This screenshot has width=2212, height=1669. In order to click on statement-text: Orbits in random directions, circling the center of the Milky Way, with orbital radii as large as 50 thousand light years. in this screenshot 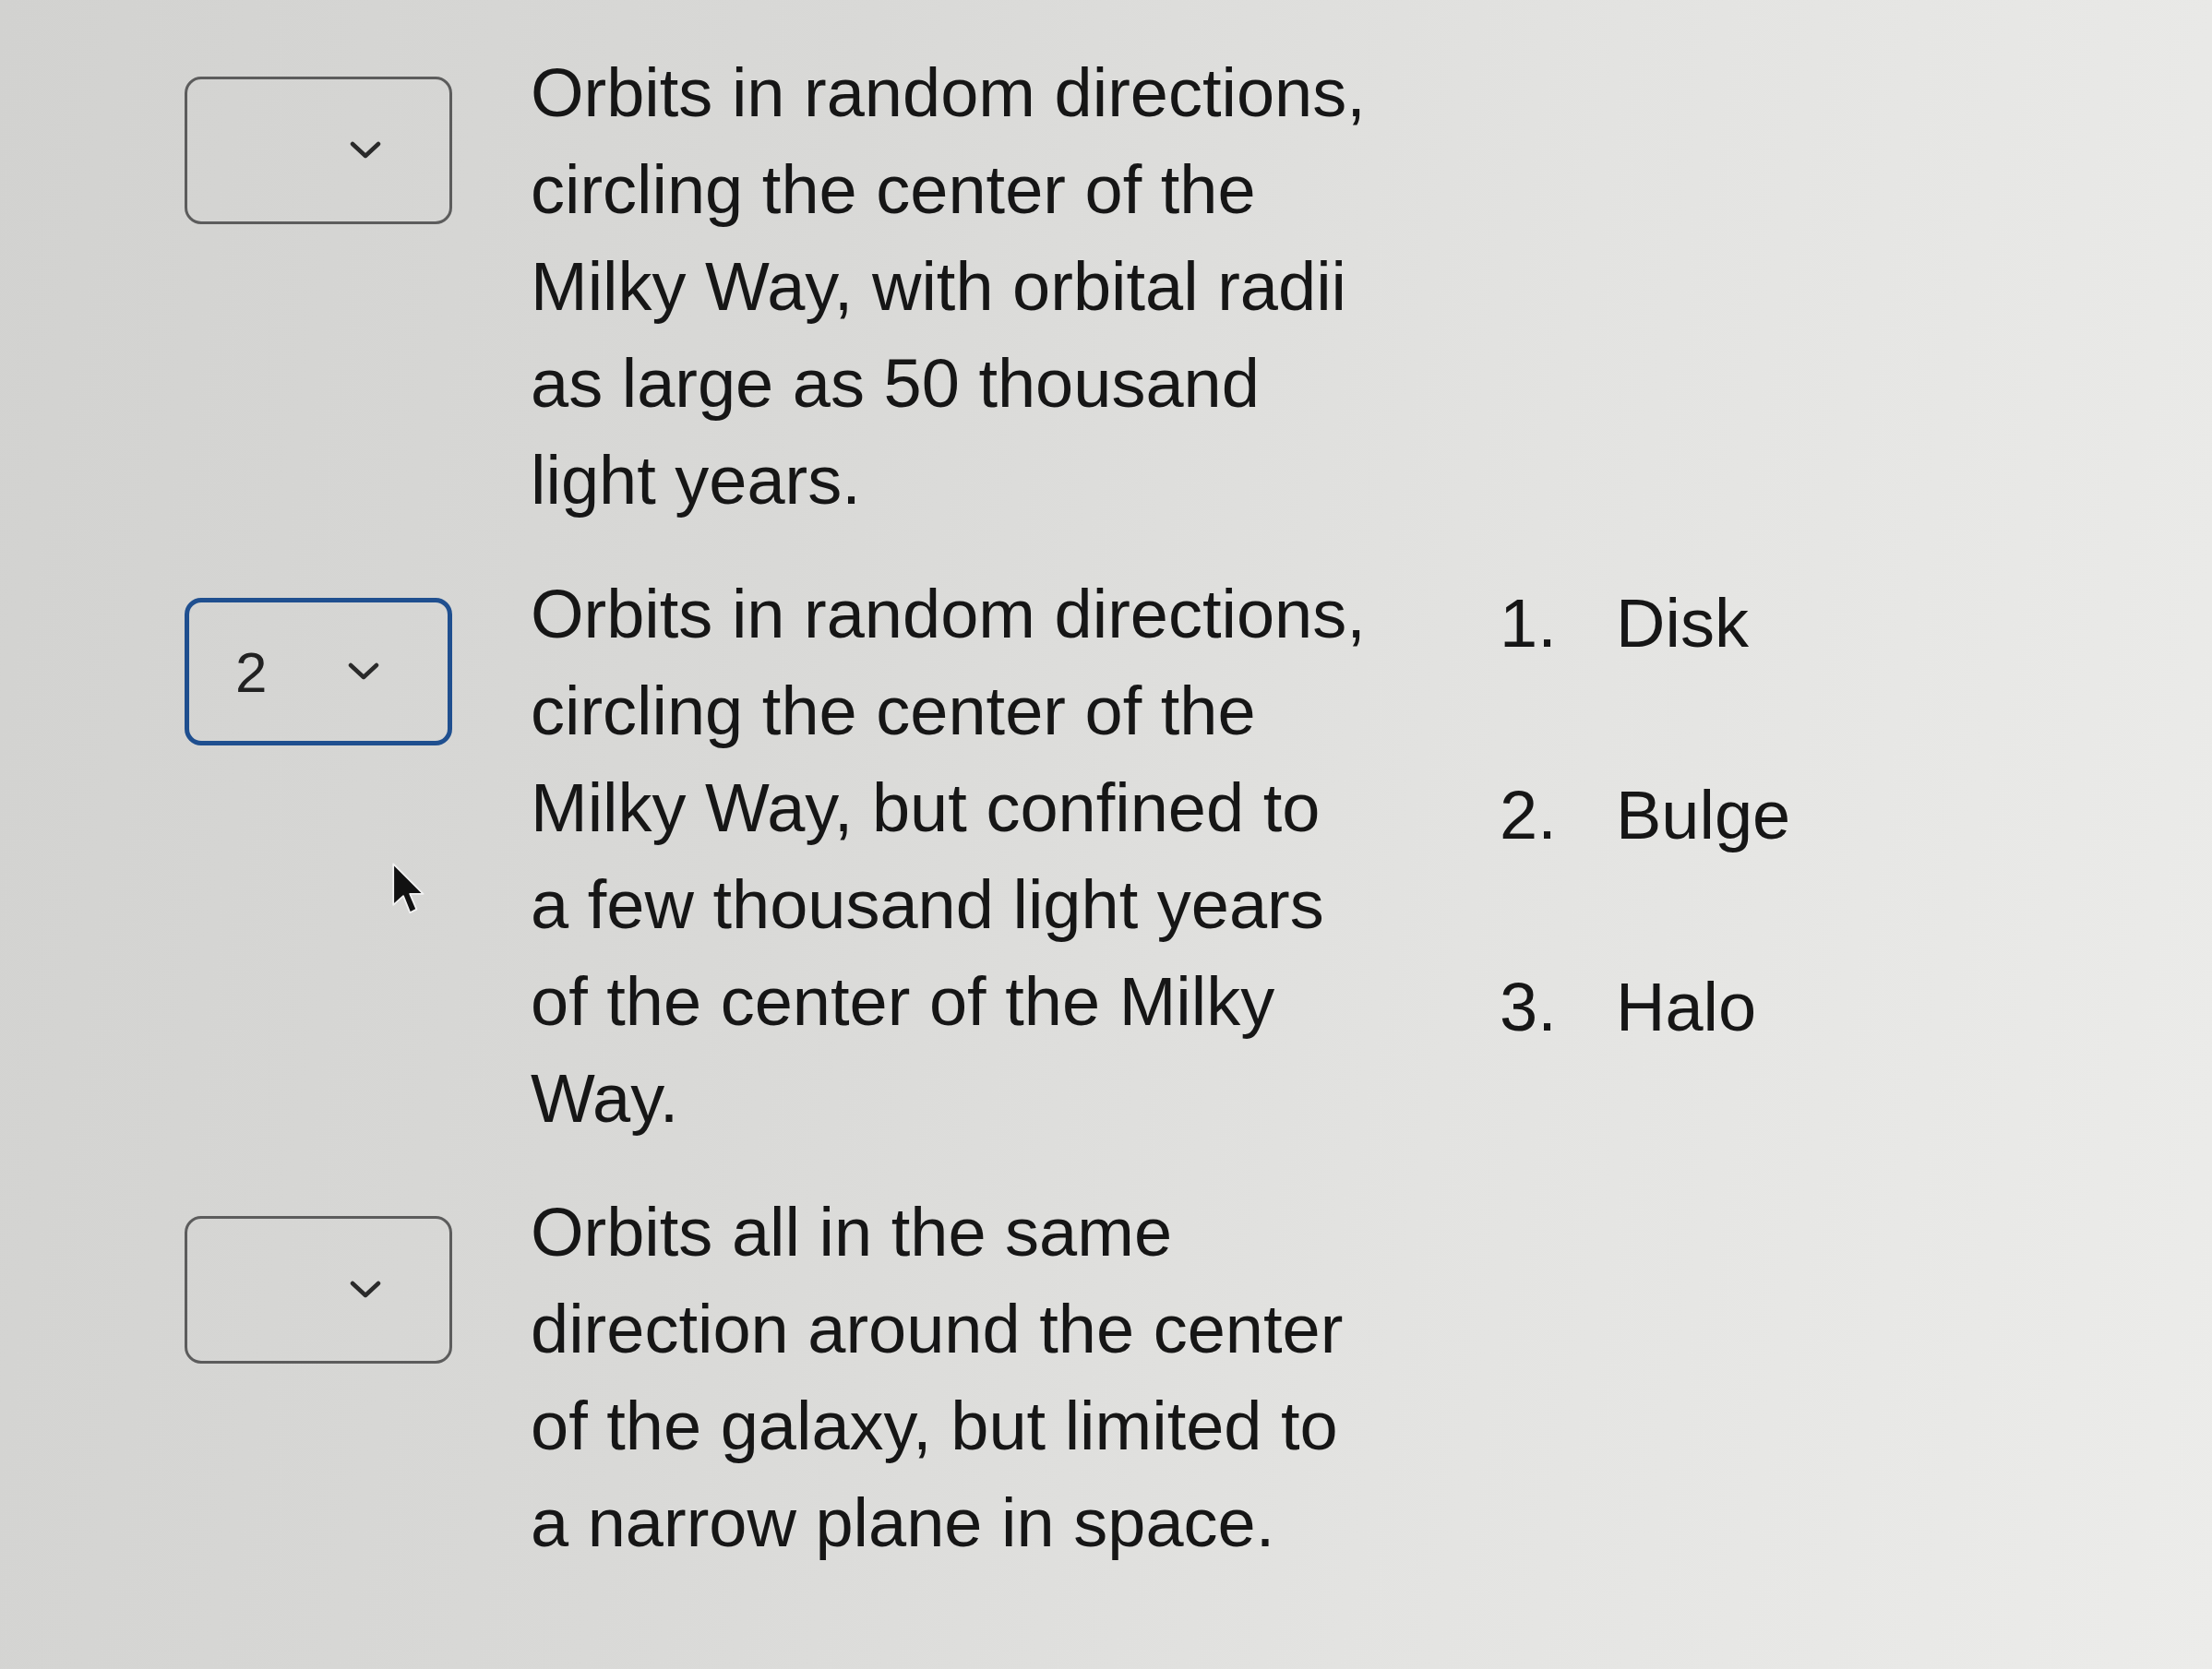, I will do `click(949, 287)`.